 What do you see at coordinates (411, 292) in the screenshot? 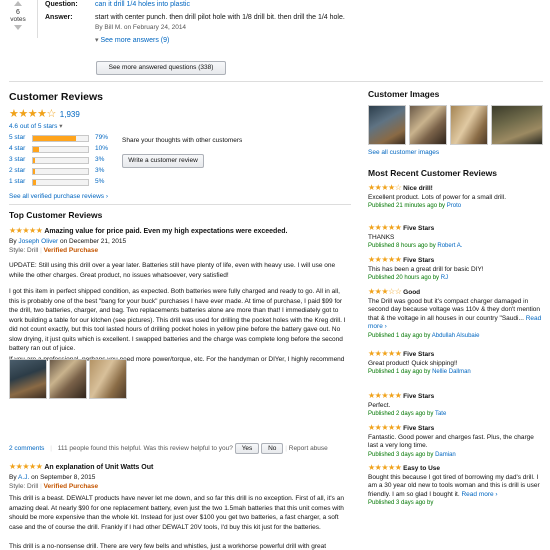
I see `recent-review-title: Good` at bounding box center [411, 292].